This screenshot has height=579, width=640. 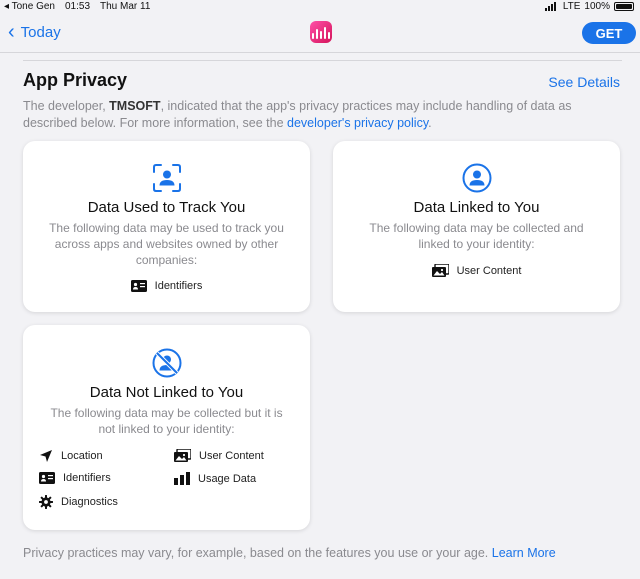 What do you see at coordinates (135, 106) in the screenshot?
I see `developer-name: TMSOFT` at bounding box center [135, 106].